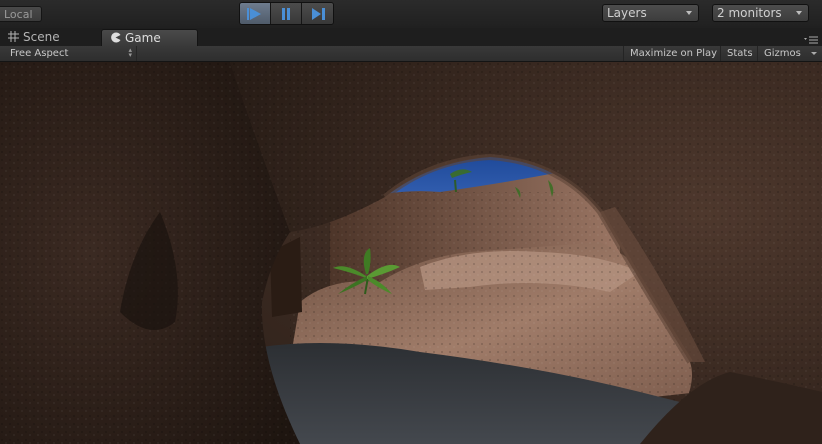 This screenshot has height=444, width=822. I want to click on stats-toggle: Stats, so click(738, 53).